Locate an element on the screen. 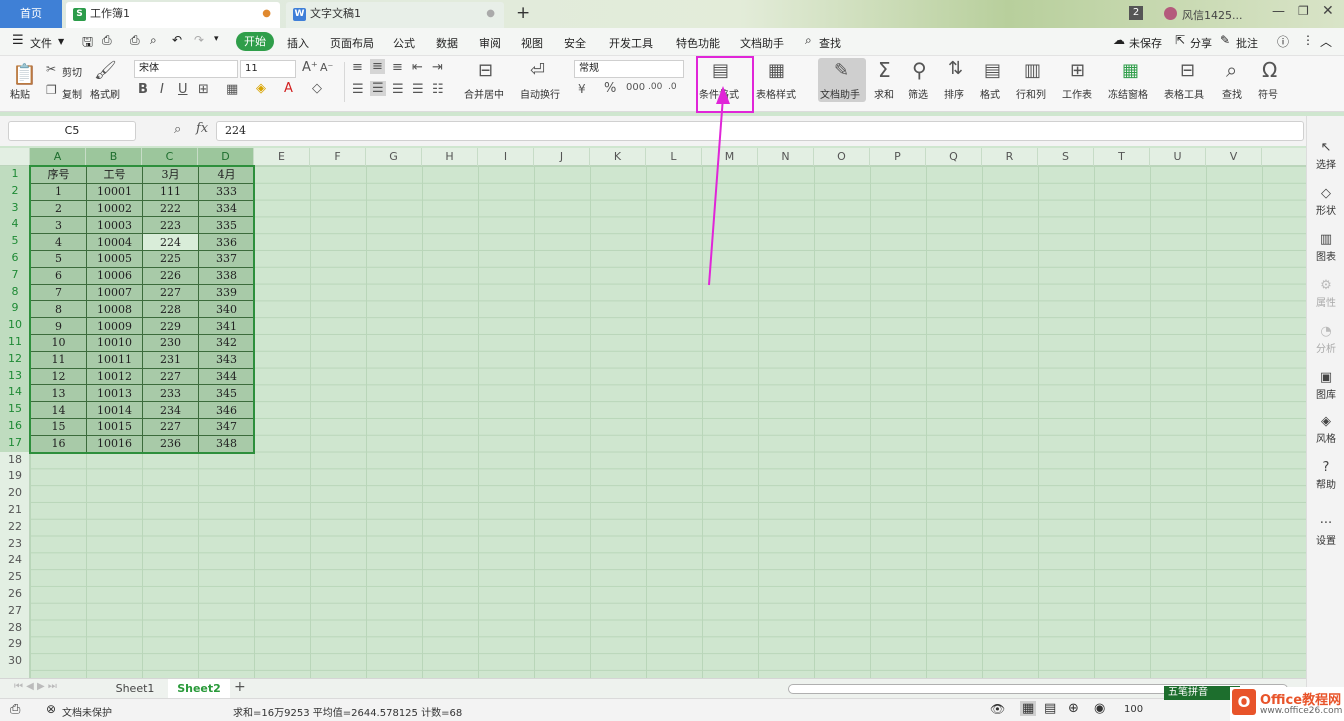  export-icon: ⎙ is located at coordinates (107, 40).